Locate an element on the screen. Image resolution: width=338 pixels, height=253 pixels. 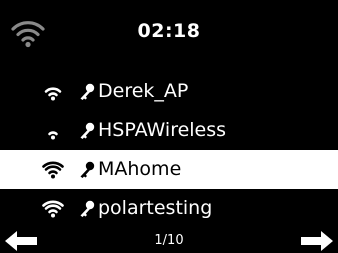
network-name: polartesting is located at coordinates (155, 208).